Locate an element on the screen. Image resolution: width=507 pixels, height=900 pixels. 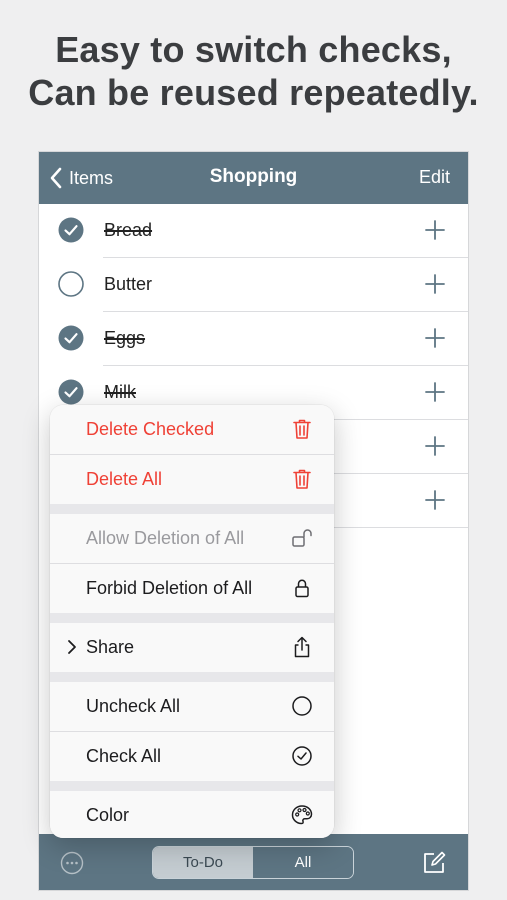
menu-item-delete-all: Delete All is located at coordinates (192, 479).